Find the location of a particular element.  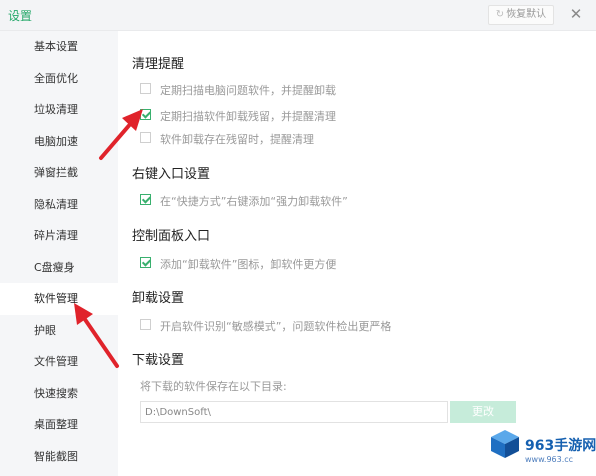

watermark-url: www.963.cc is located at coordinates (549, 459).